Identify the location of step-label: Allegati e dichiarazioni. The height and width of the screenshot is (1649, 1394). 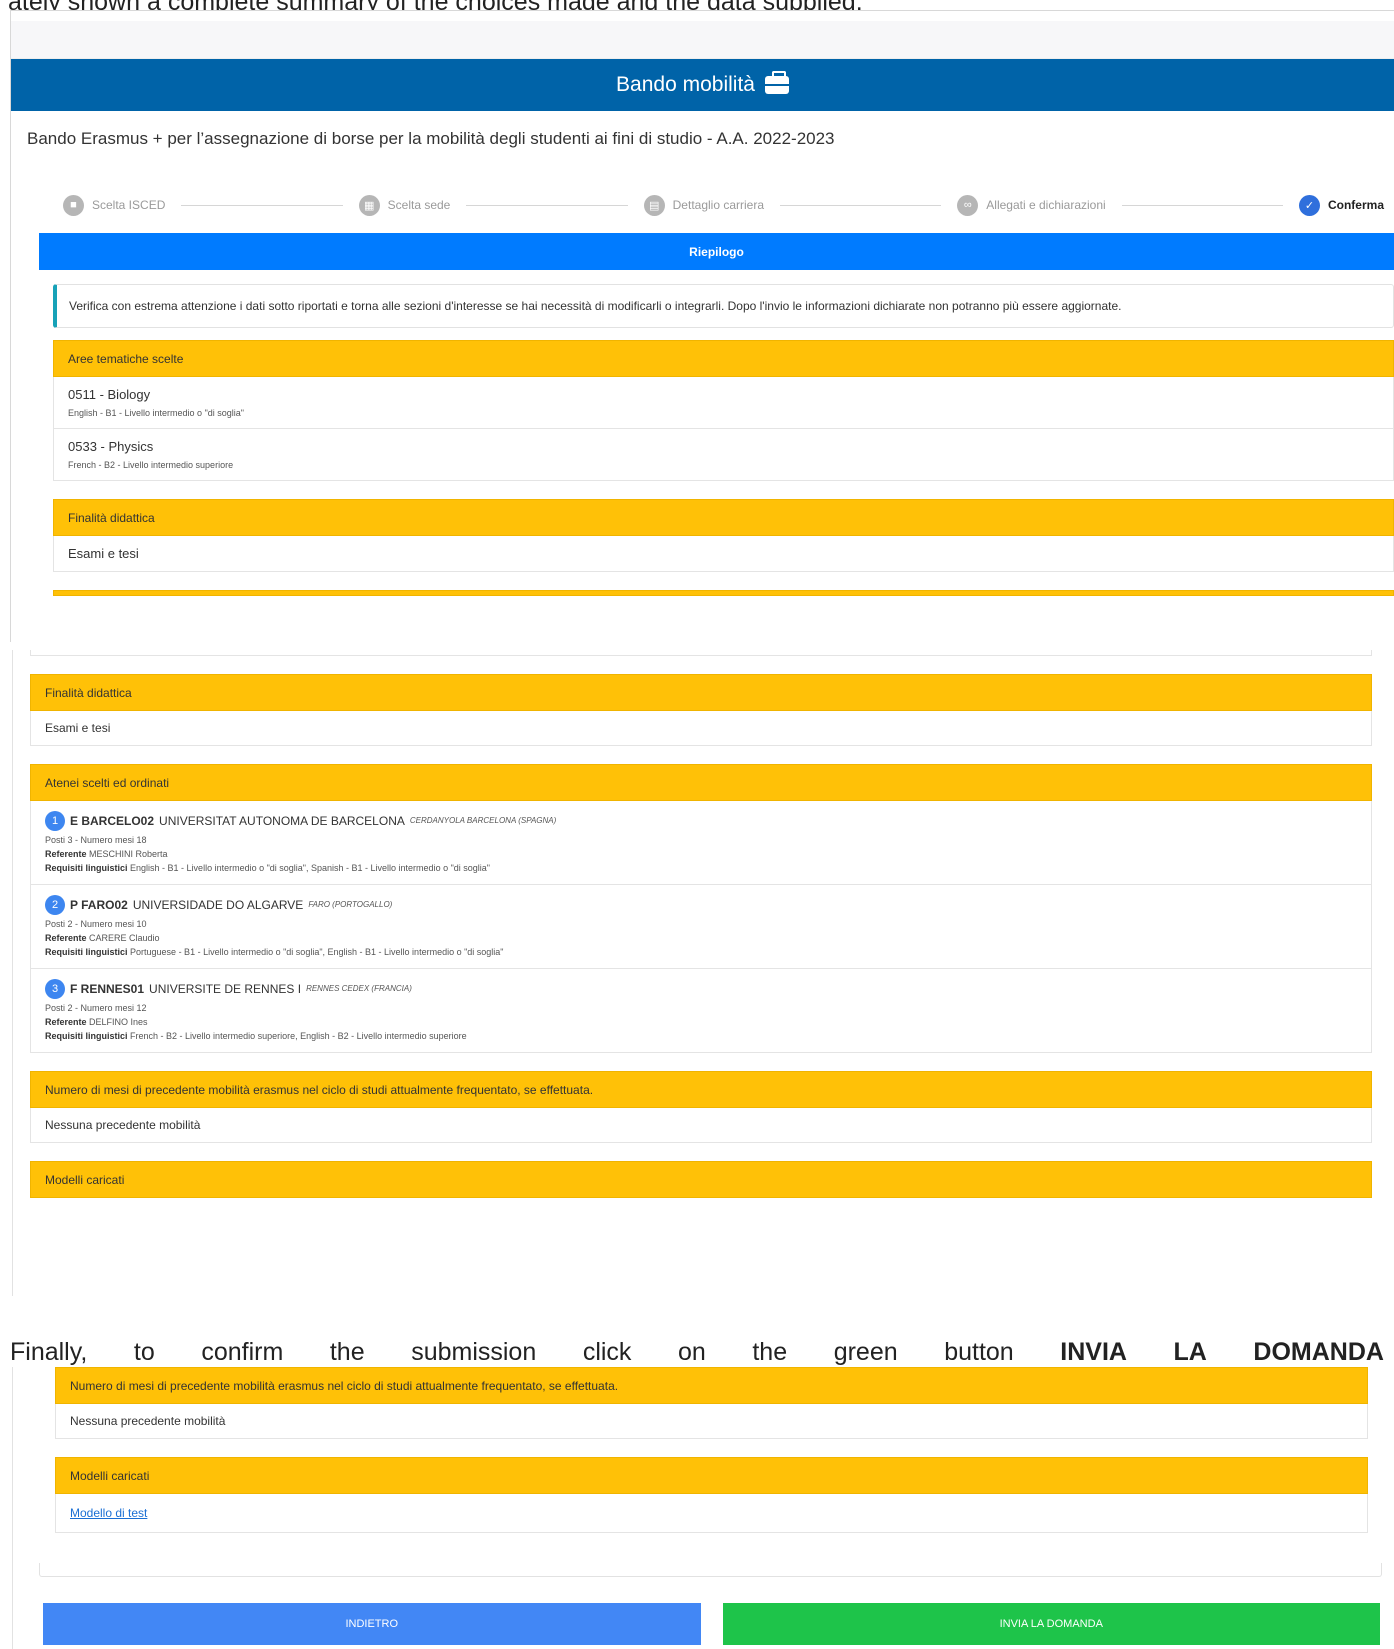
(1046, 205).